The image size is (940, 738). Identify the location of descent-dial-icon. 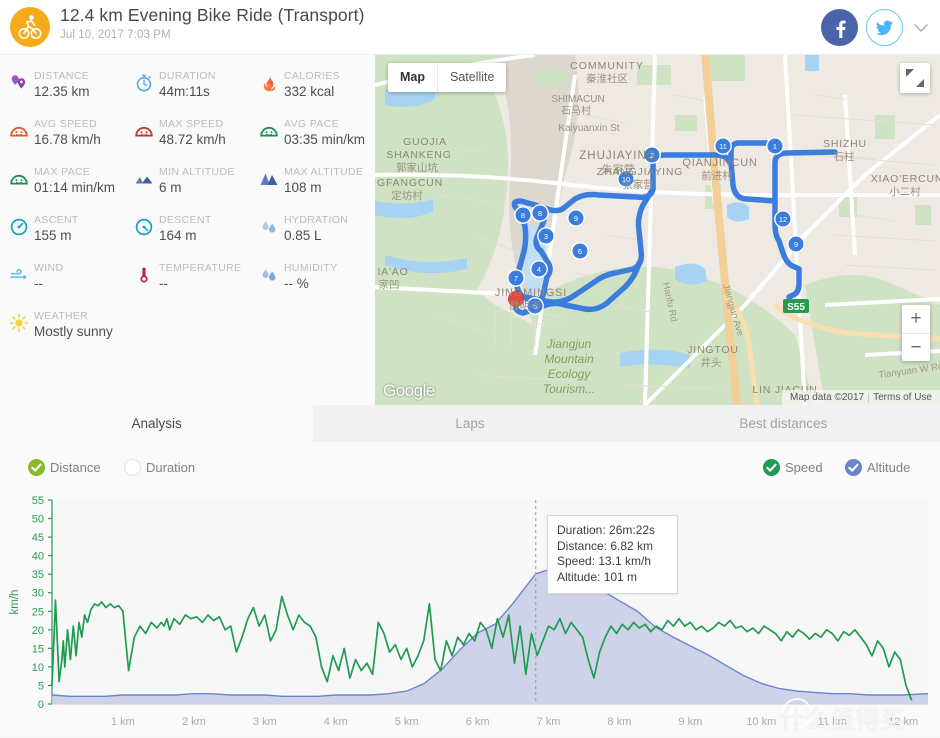
(144, 227).